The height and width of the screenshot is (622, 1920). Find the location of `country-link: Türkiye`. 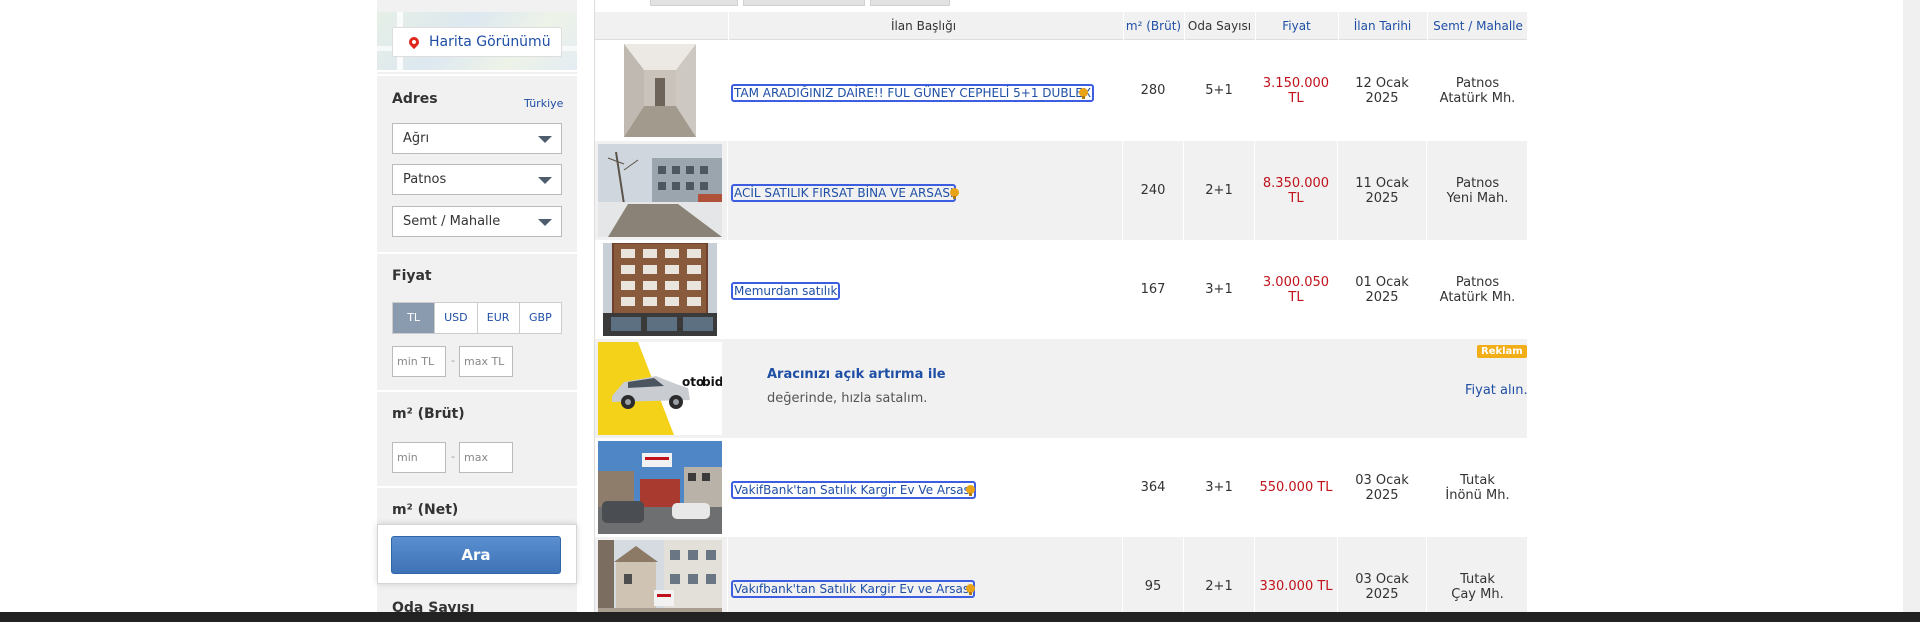

country-link: Türkiye is located at coordinates (543, 103).